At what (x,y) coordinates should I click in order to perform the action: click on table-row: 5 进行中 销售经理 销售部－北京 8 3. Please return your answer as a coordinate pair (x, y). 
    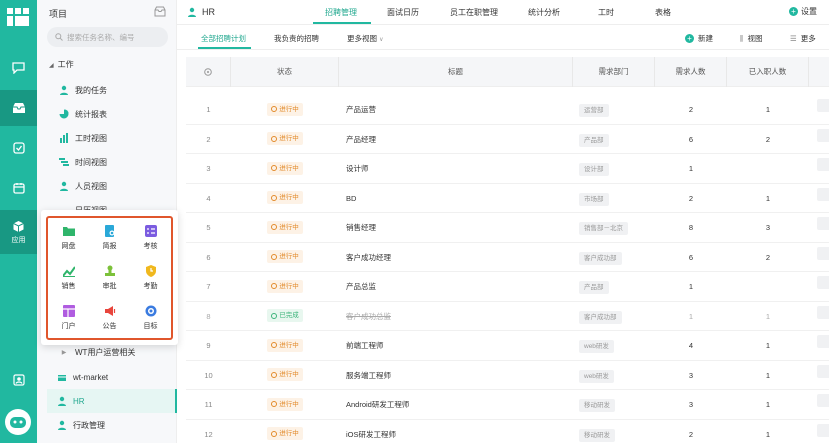
    Looking at the image, I should click on (507, 228).